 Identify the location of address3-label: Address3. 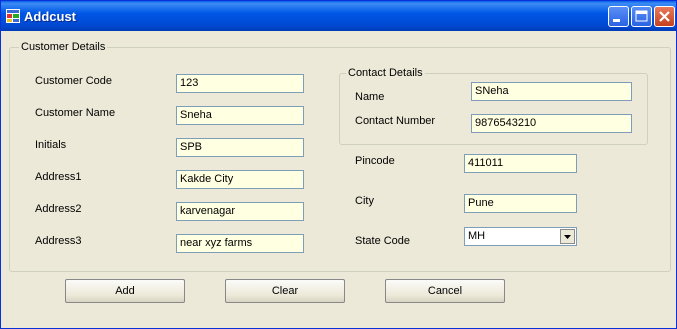
(58, 241).